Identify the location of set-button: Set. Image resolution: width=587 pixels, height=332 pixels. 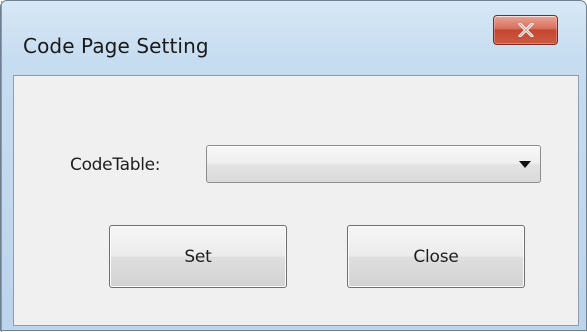
(198, 256).